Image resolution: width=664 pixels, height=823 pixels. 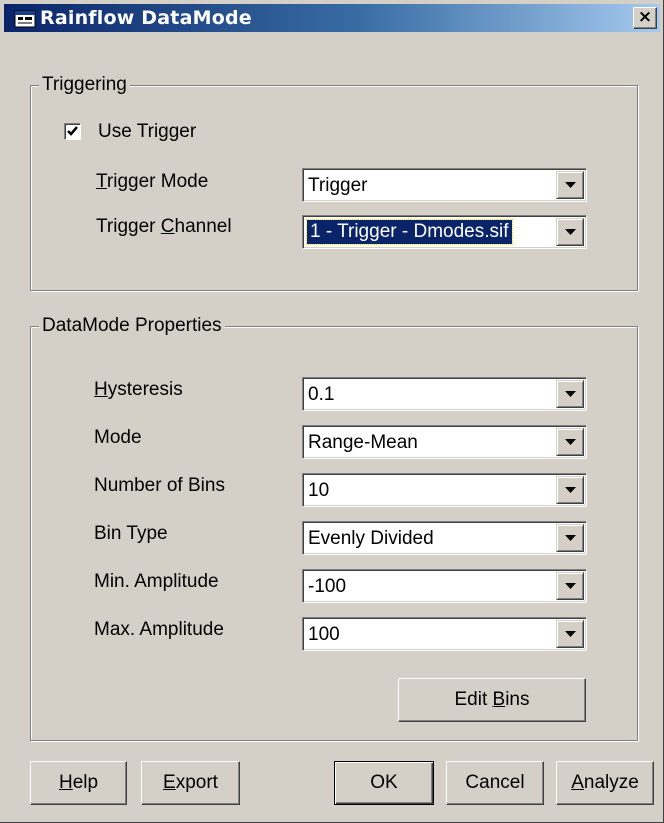 I want to click on bin-type-label: Bin Type, so click(x=131, y=533).